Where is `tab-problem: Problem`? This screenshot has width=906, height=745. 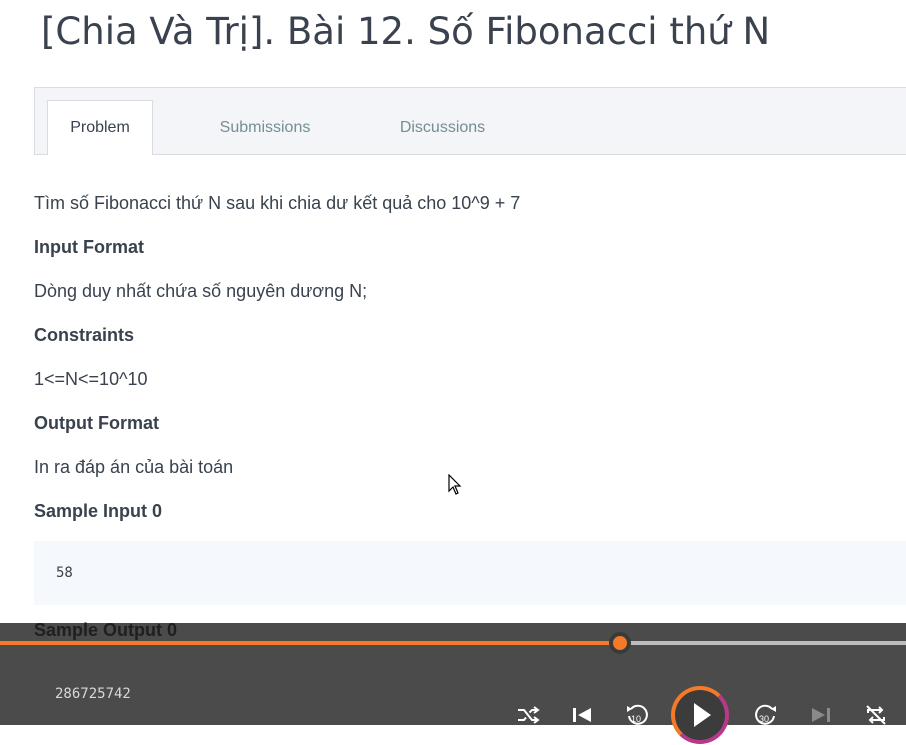
tab-problem: Problem is located at coordinates (100, 127).